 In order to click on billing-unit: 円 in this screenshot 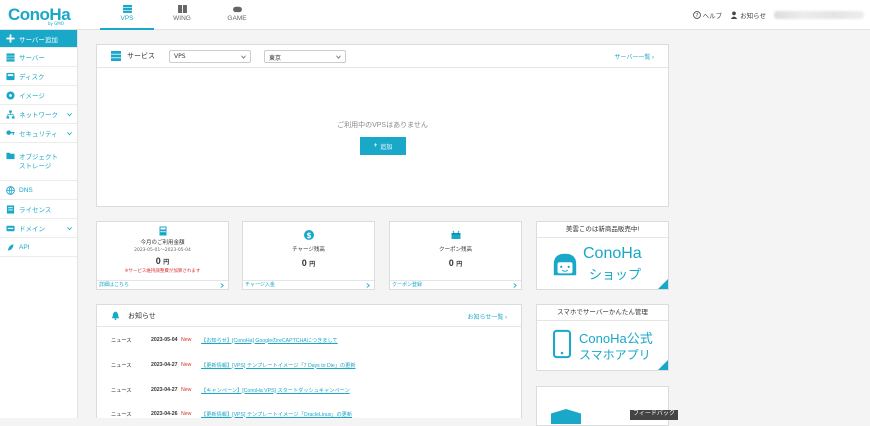, I will do `click(166, 263)`.